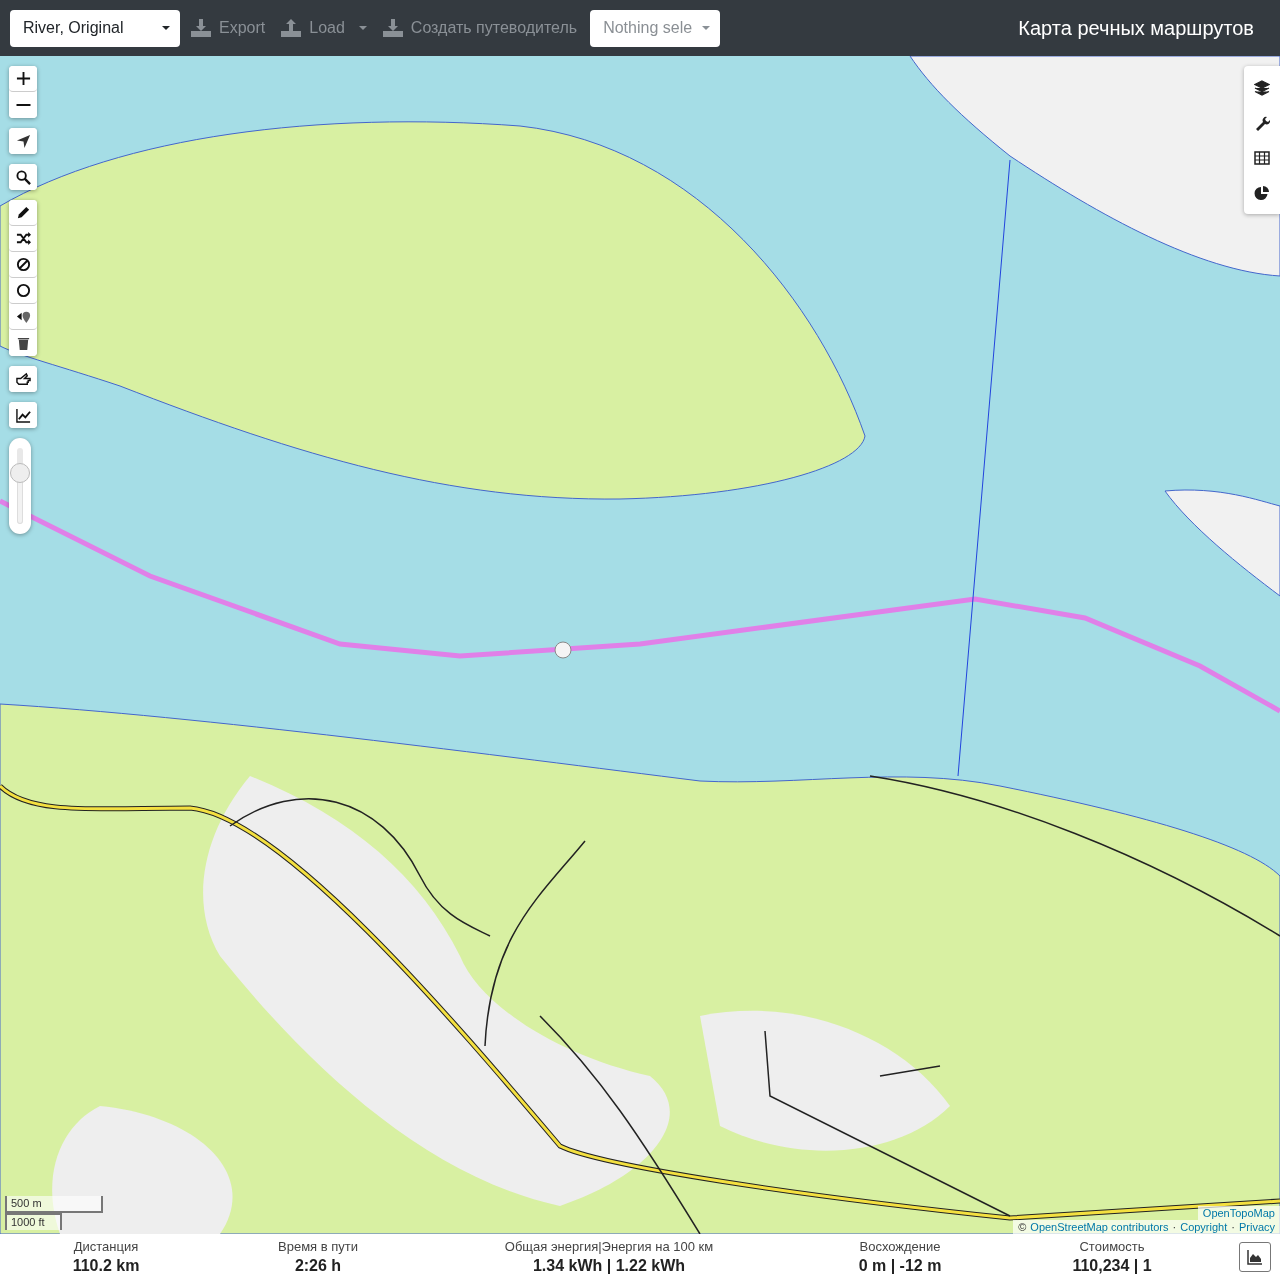  I want to click on stat-label: Дистанция, so click(106, 1246).